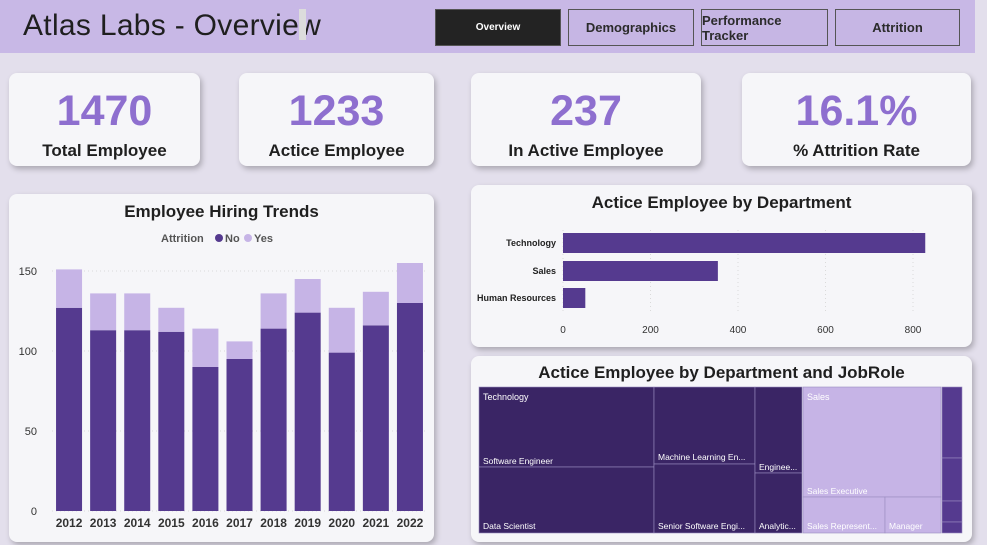 Image resolution: width=987 pixels, height=545 pixels. Describe the element at coordinates (409, 283) in the screenshot. I see `bar-yes-2022` at that location.